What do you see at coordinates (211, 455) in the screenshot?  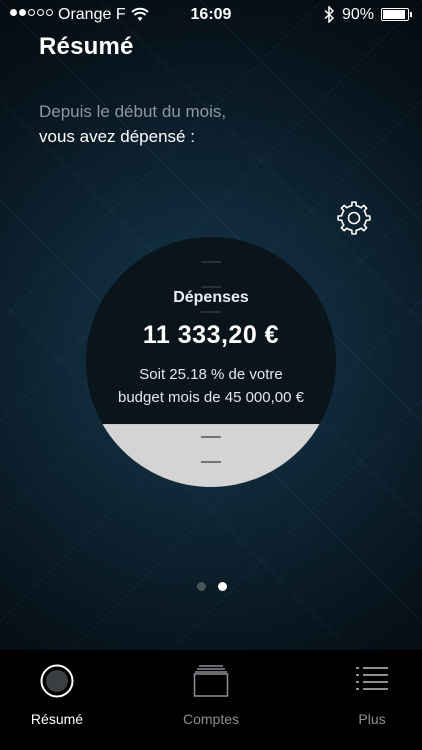 I see `gauge-fill` at bounding box center [211, 455].